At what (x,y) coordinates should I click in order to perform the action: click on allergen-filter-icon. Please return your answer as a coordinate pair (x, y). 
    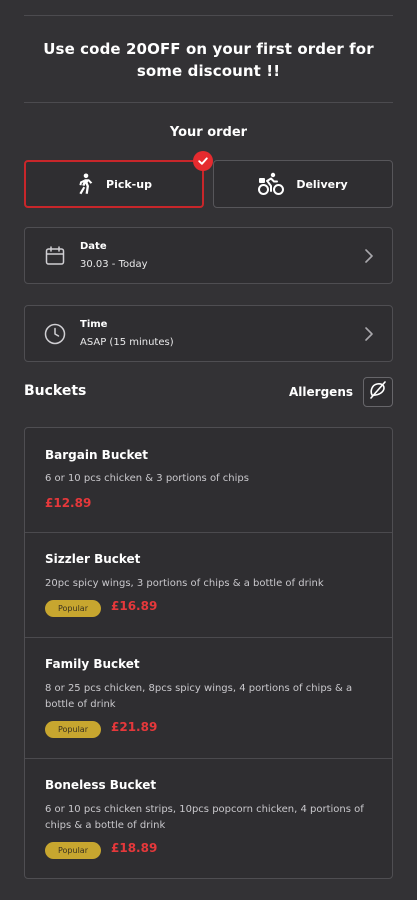
    Looking at the image, I should click on (378, 392).